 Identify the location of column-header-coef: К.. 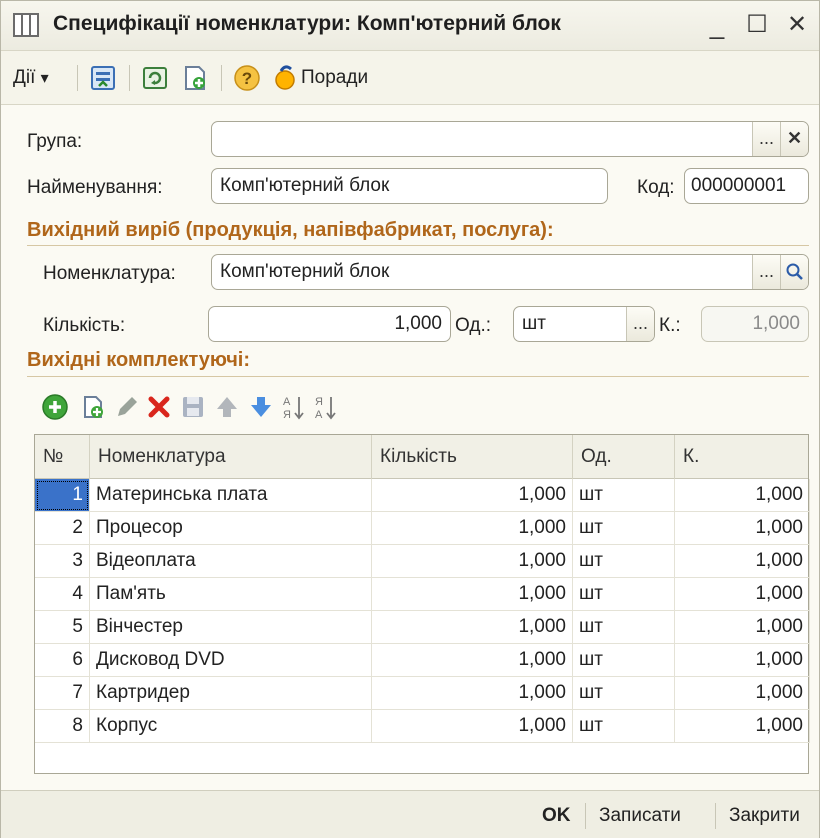
(742, 457).